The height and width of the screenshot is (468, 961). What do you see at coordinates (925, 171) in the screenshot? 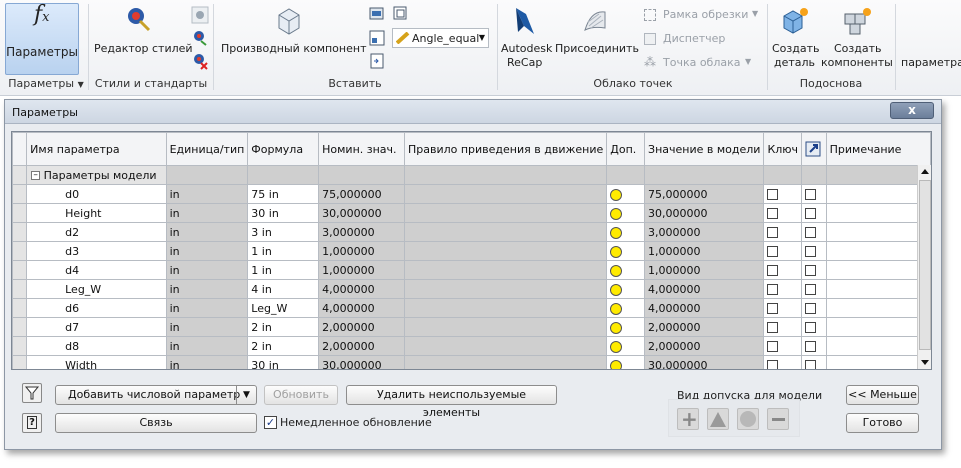
I see `scroll-up-arrow` at bounding box center [925, 171].